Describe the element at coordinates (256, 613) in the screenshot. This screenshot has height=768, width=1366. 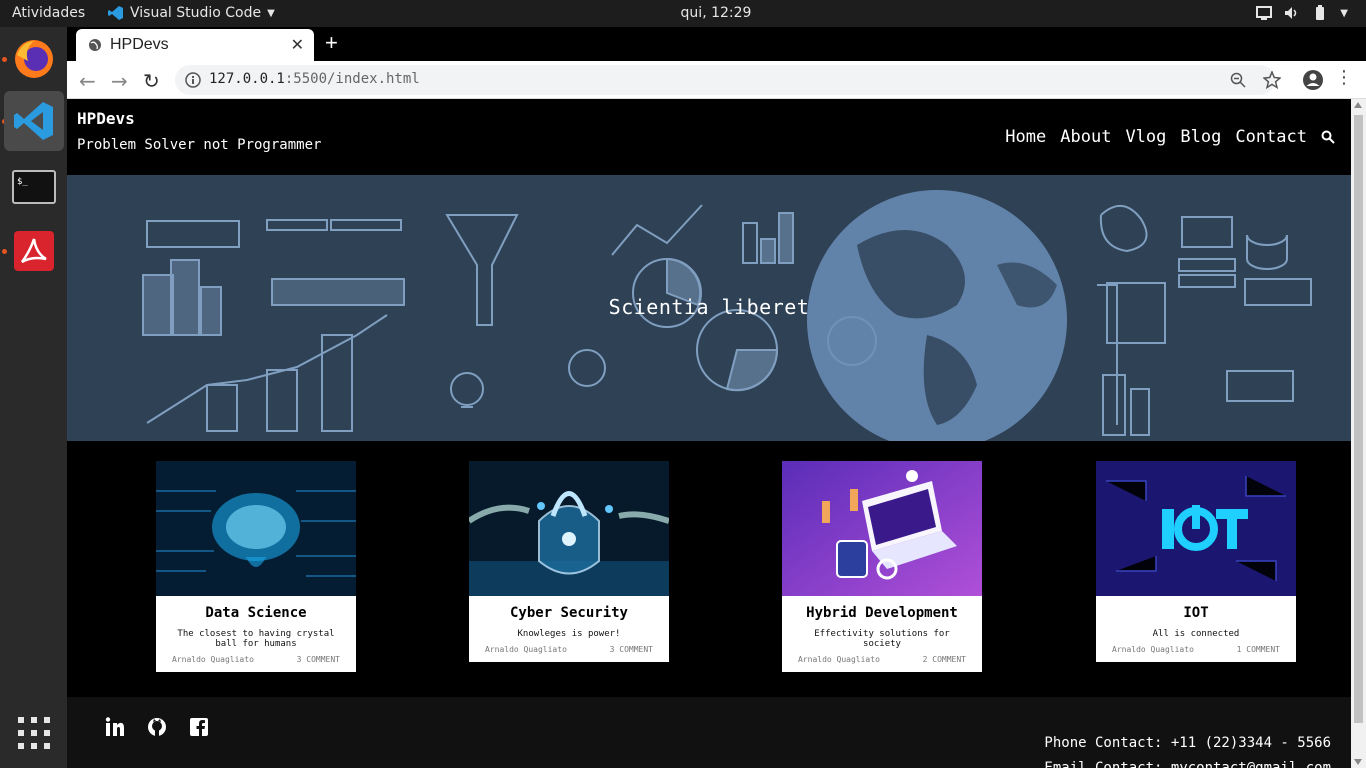
I see `card-title: Data Science` at that location.